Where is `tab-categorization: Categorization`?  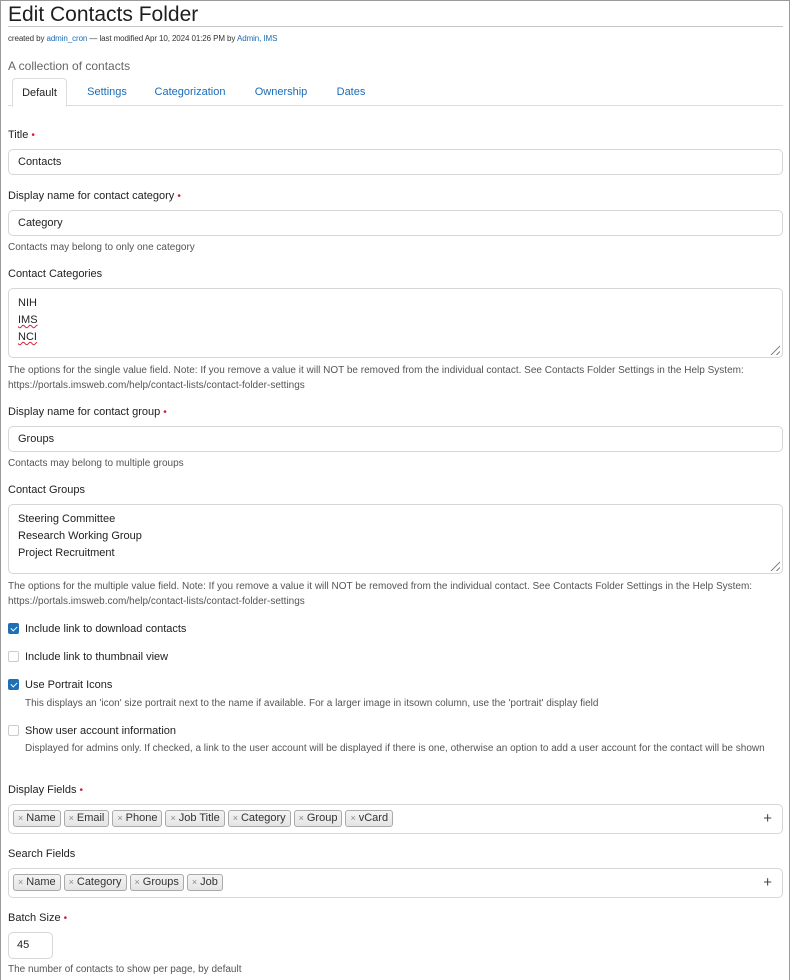 tab-categorization: Categorization is located at coordinates (190, 92).